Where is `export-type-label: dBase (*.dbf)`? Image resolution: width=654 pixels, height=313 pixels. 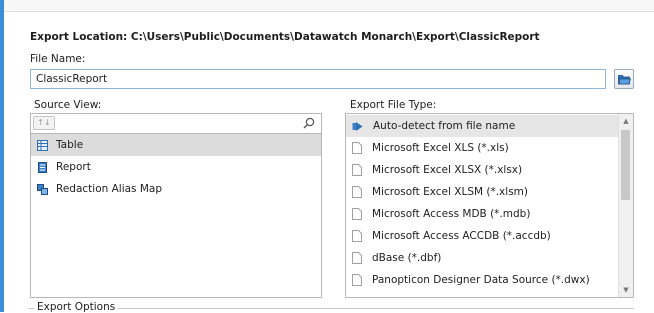 export-type-label: dBase (*.dbf) is located at coordinates (407, 258).